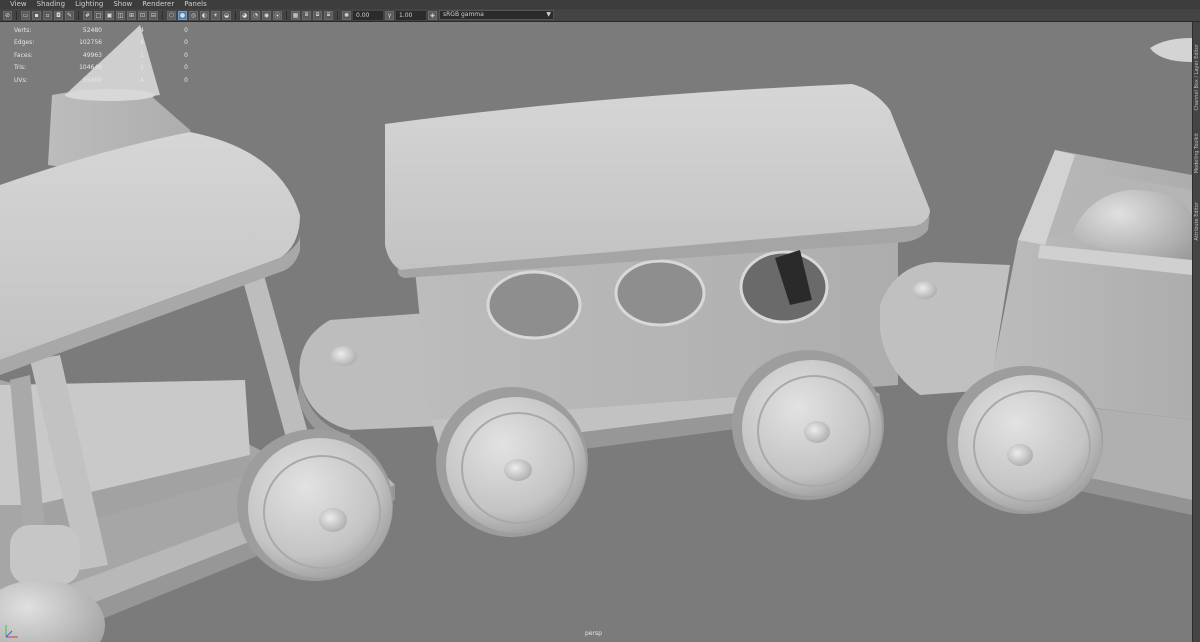  I want to click on use-all-lights-icon: ☀, so click(215, 15).